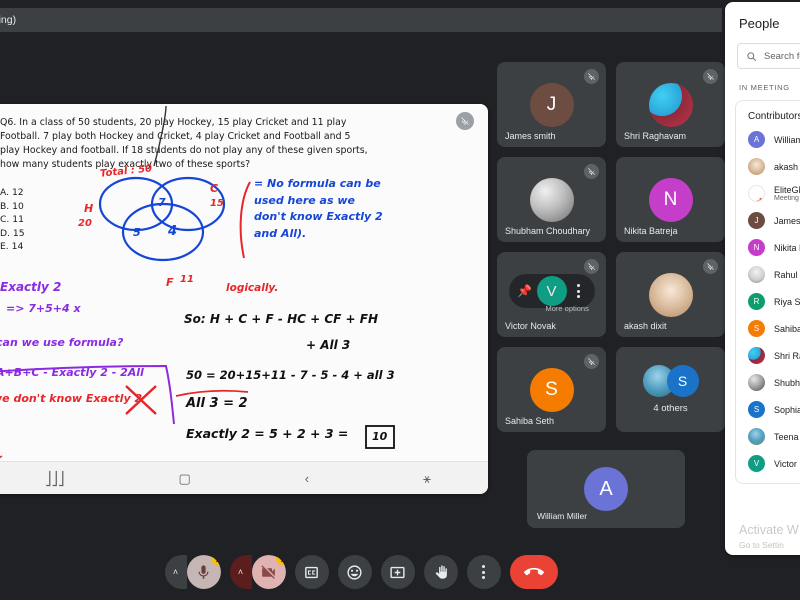 The image size is (800, 600). I want to click on camera-options-caret: ˄, so click(240, 572).